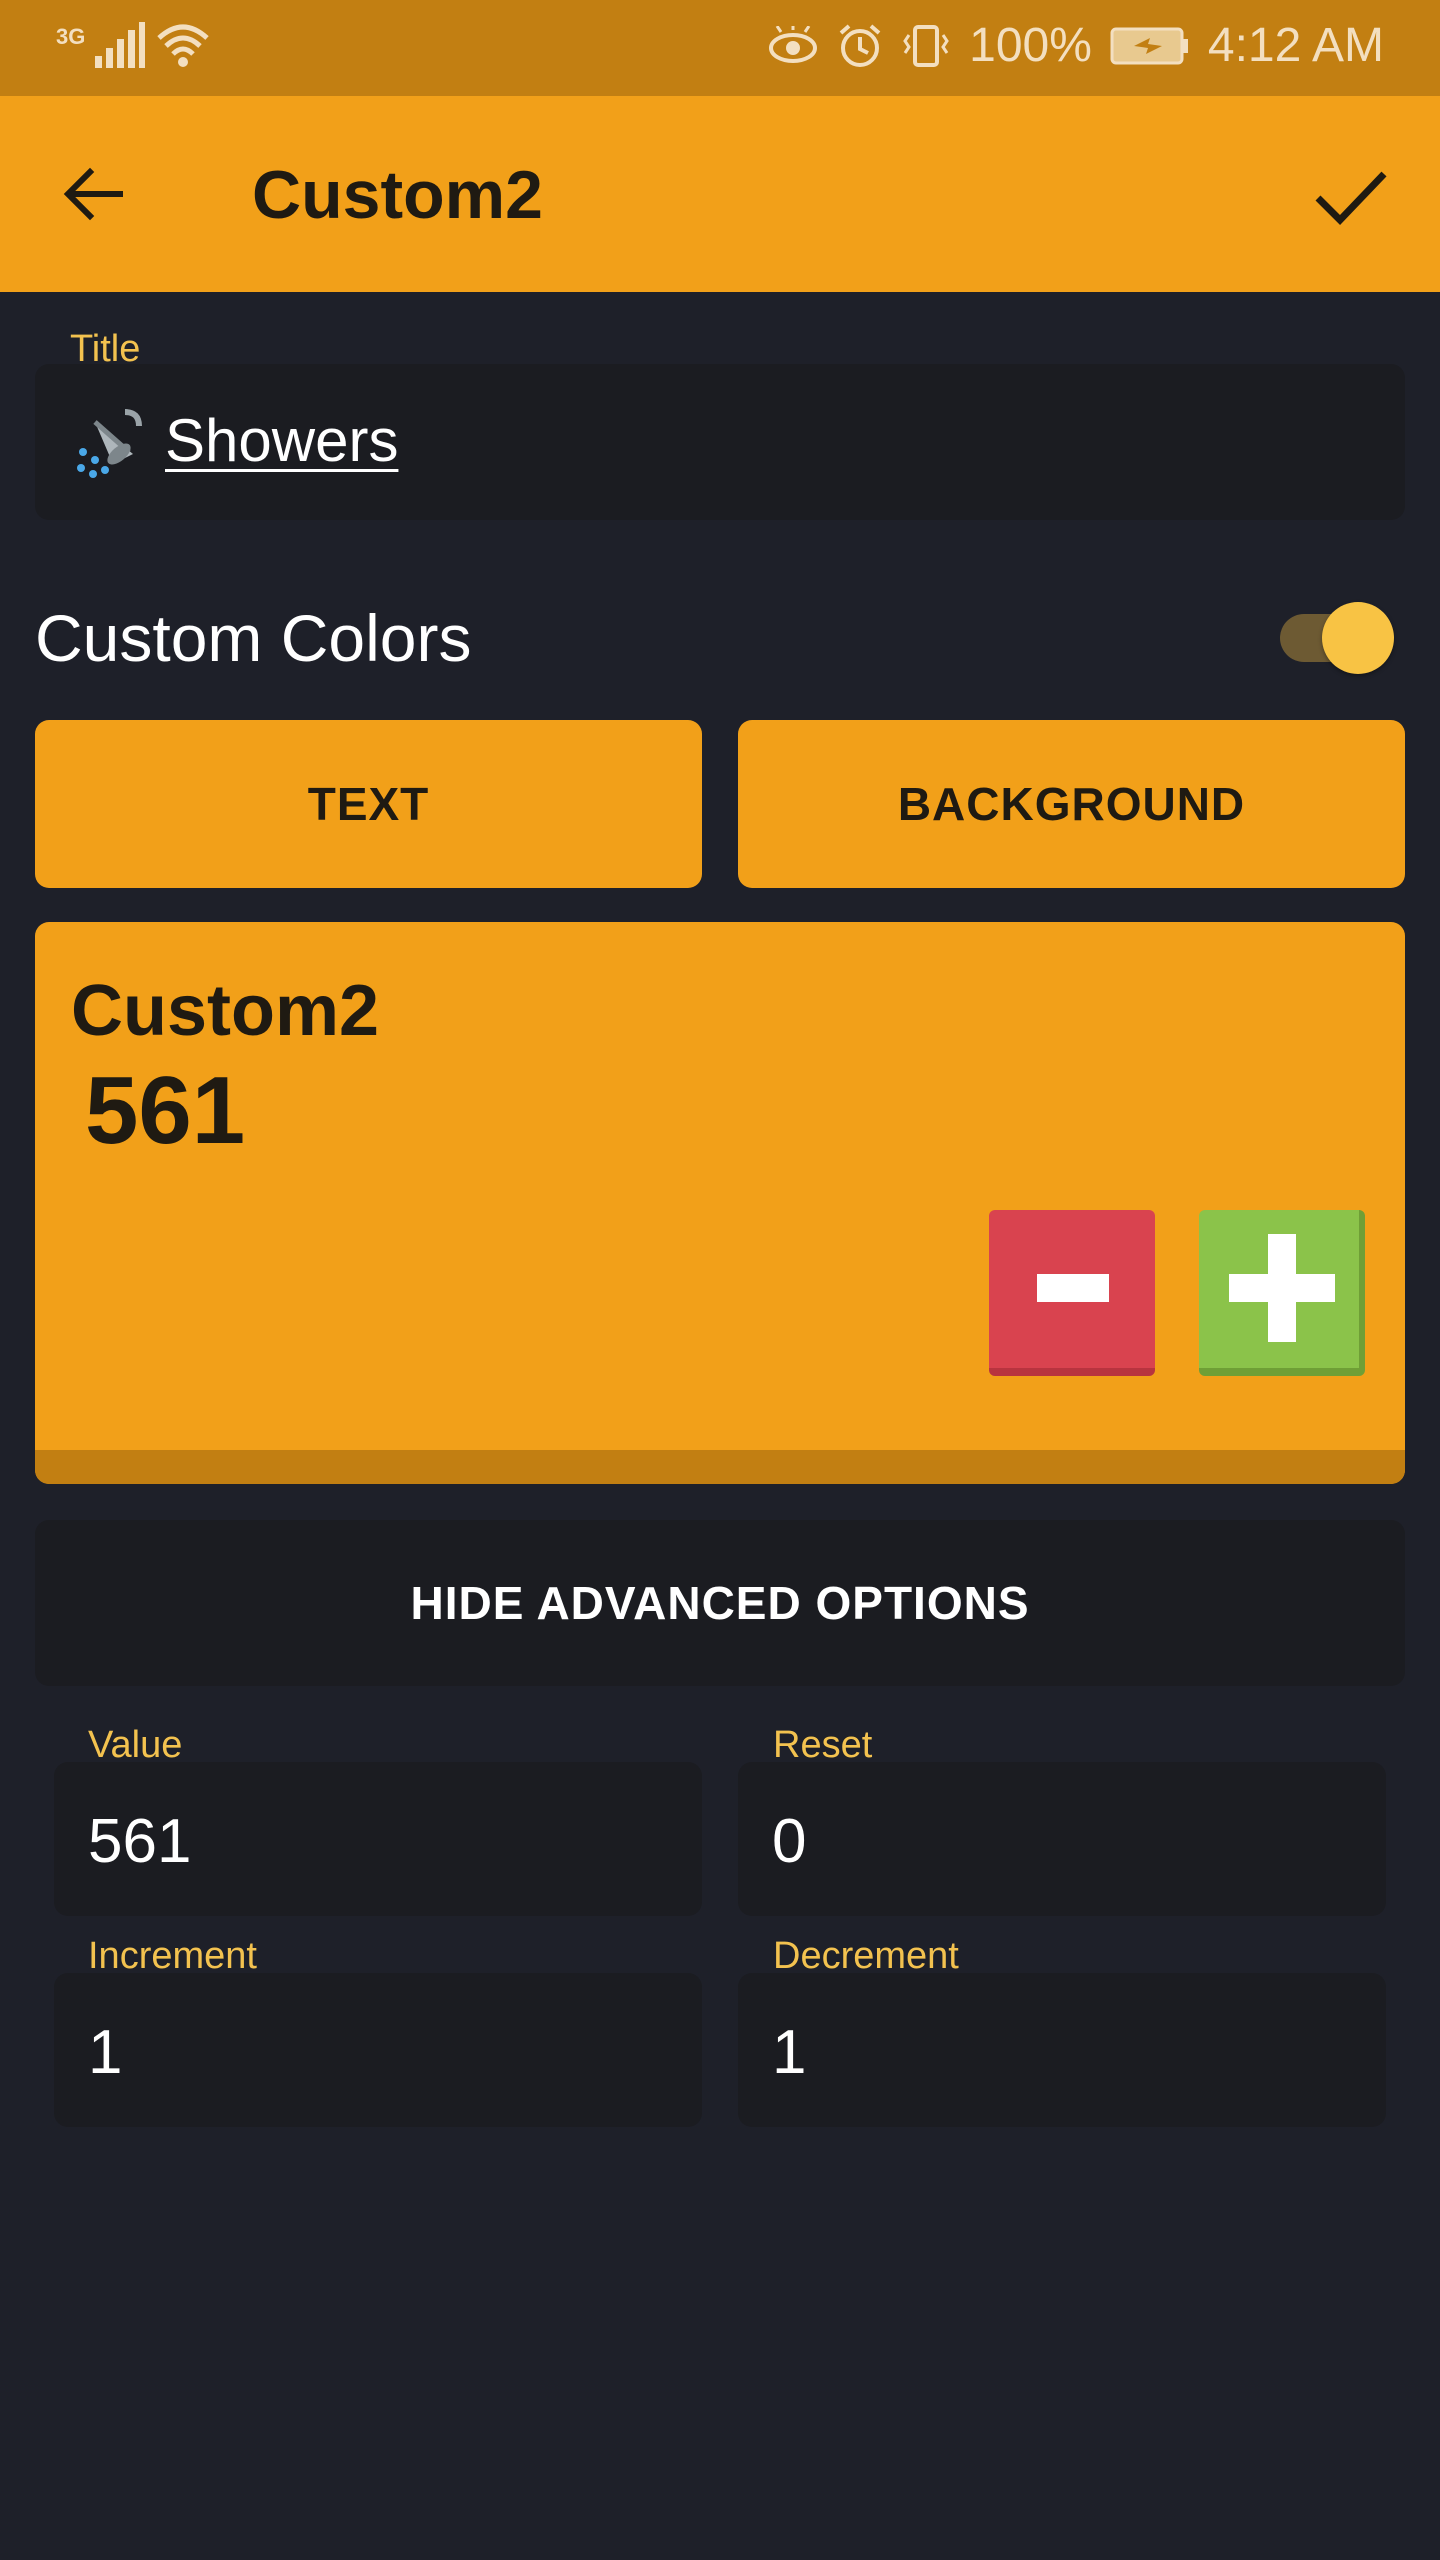 The width and height of the screenshot is (1440, 2560). I want to click on decrement-label: Decrement, so click(866, 1956).